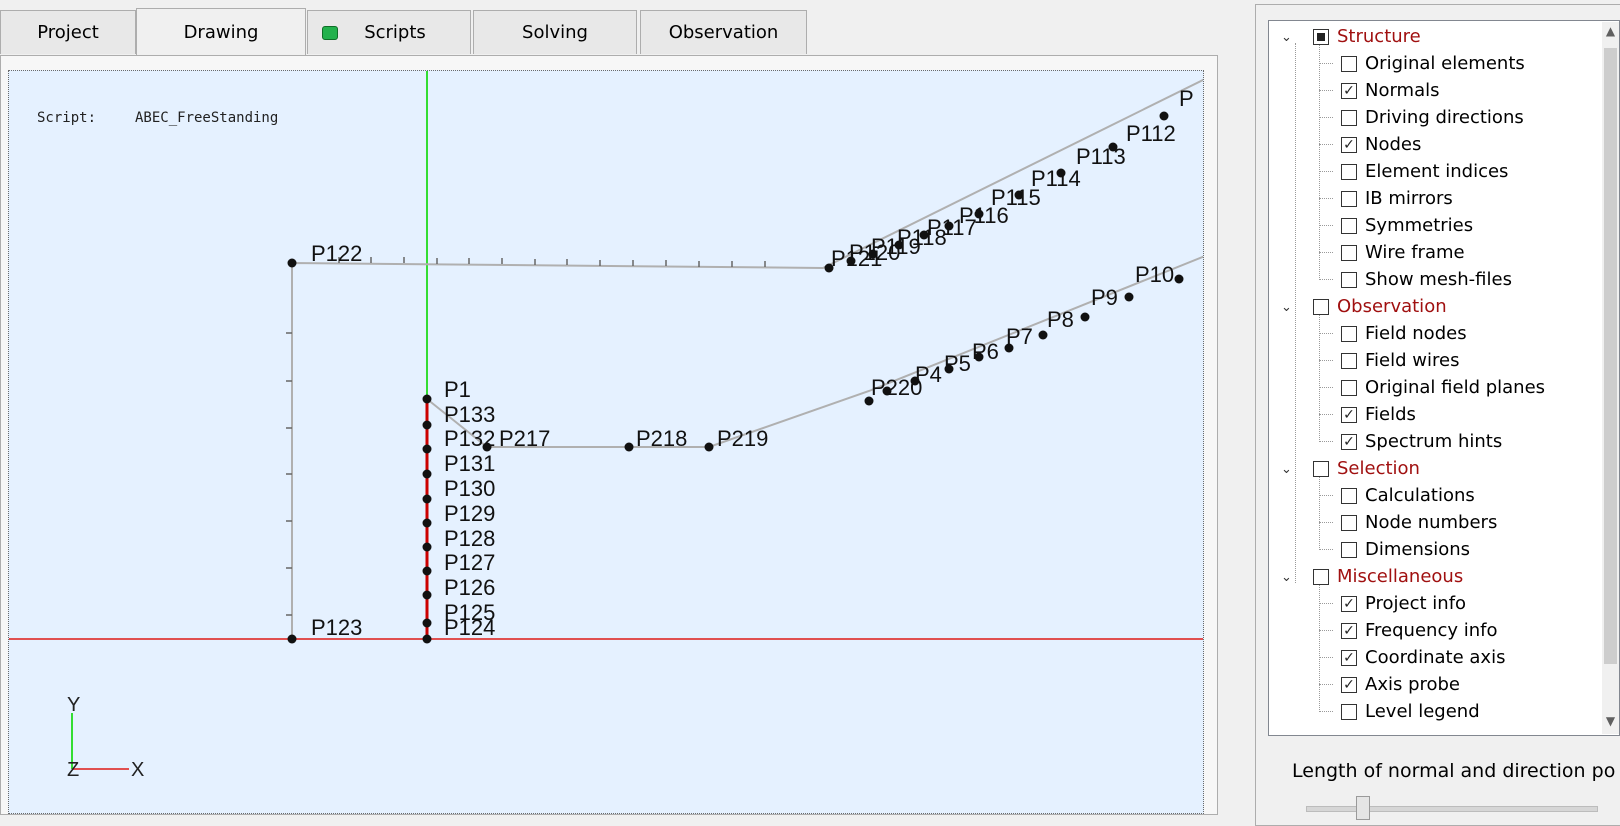  I want to click on tree-item: ✓ Coordinate axis, so click(1423, 657).